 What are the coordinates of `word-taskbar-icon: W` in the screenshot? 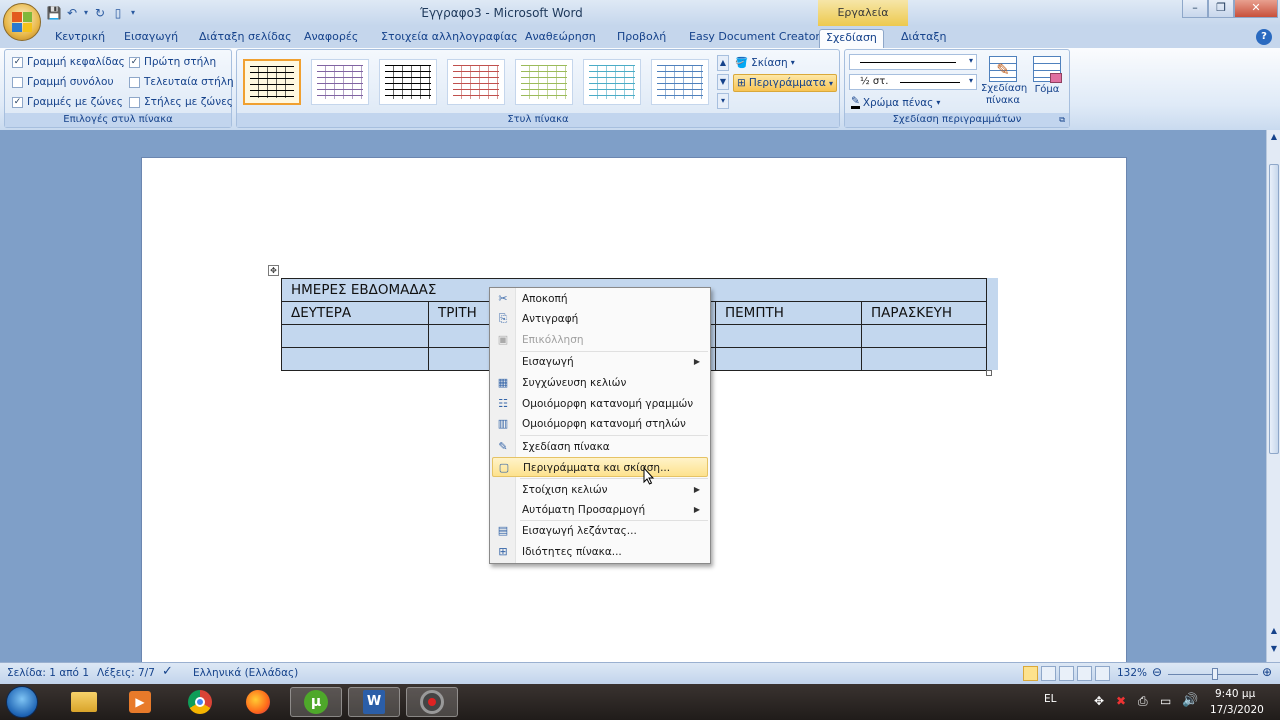 It's located at (374, 702).